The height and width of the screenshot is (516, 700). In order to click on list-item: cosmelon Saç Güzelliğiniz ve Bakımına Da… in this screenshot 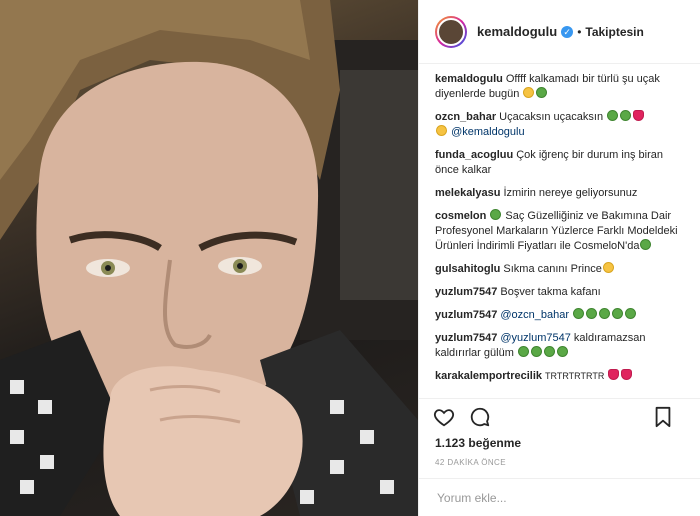, I will do `click(560, 231)`.